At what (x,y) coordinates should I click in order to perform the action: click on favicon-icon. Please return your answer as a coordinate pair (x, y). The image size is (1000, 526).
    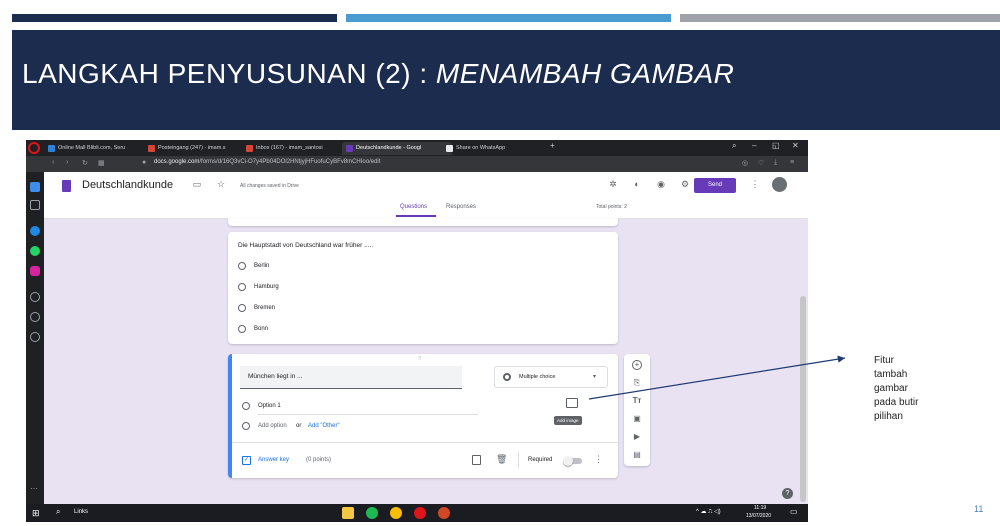
    Looking at the image, I should click on (51, 148).